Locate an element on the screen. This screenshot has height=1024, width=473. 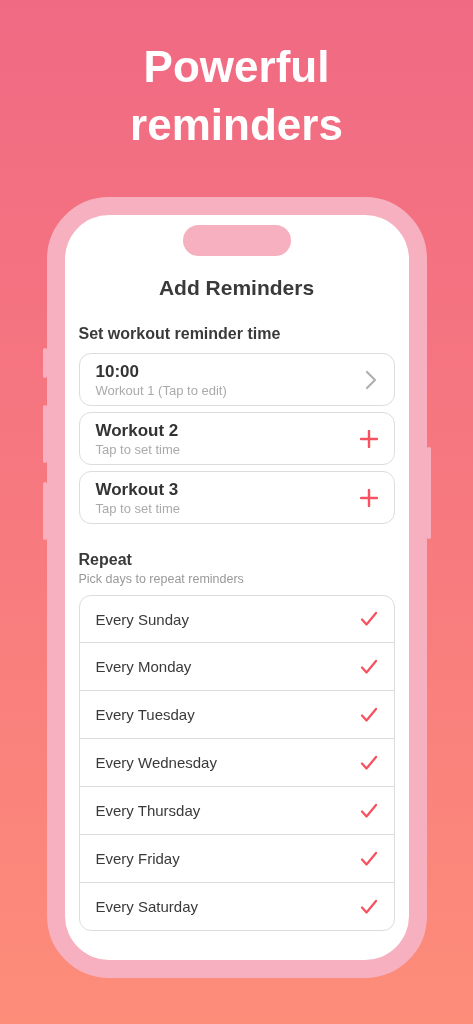
reminder-title: Workout 3 is located at coordinates (137, 489).